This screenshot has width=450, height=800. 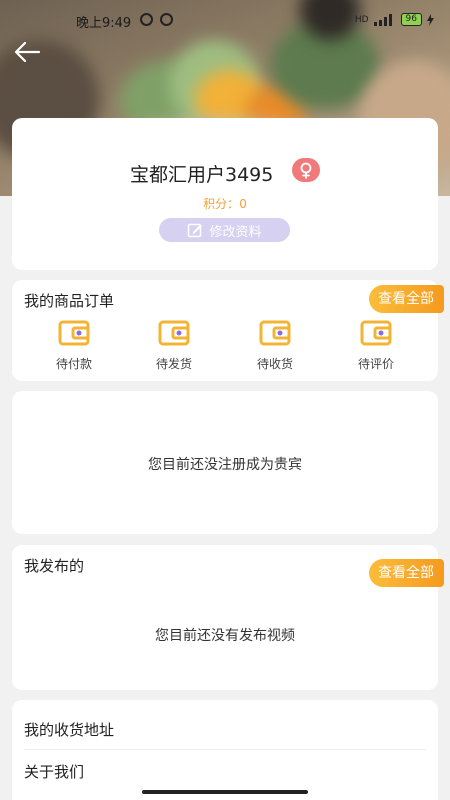 What do you see at coordinates (228, 330) in the screenshot?
I see `orders-card: 我的商品订单 查看全部 待付款 待发货 待收货 待评价` at bounding box center [228, 330].